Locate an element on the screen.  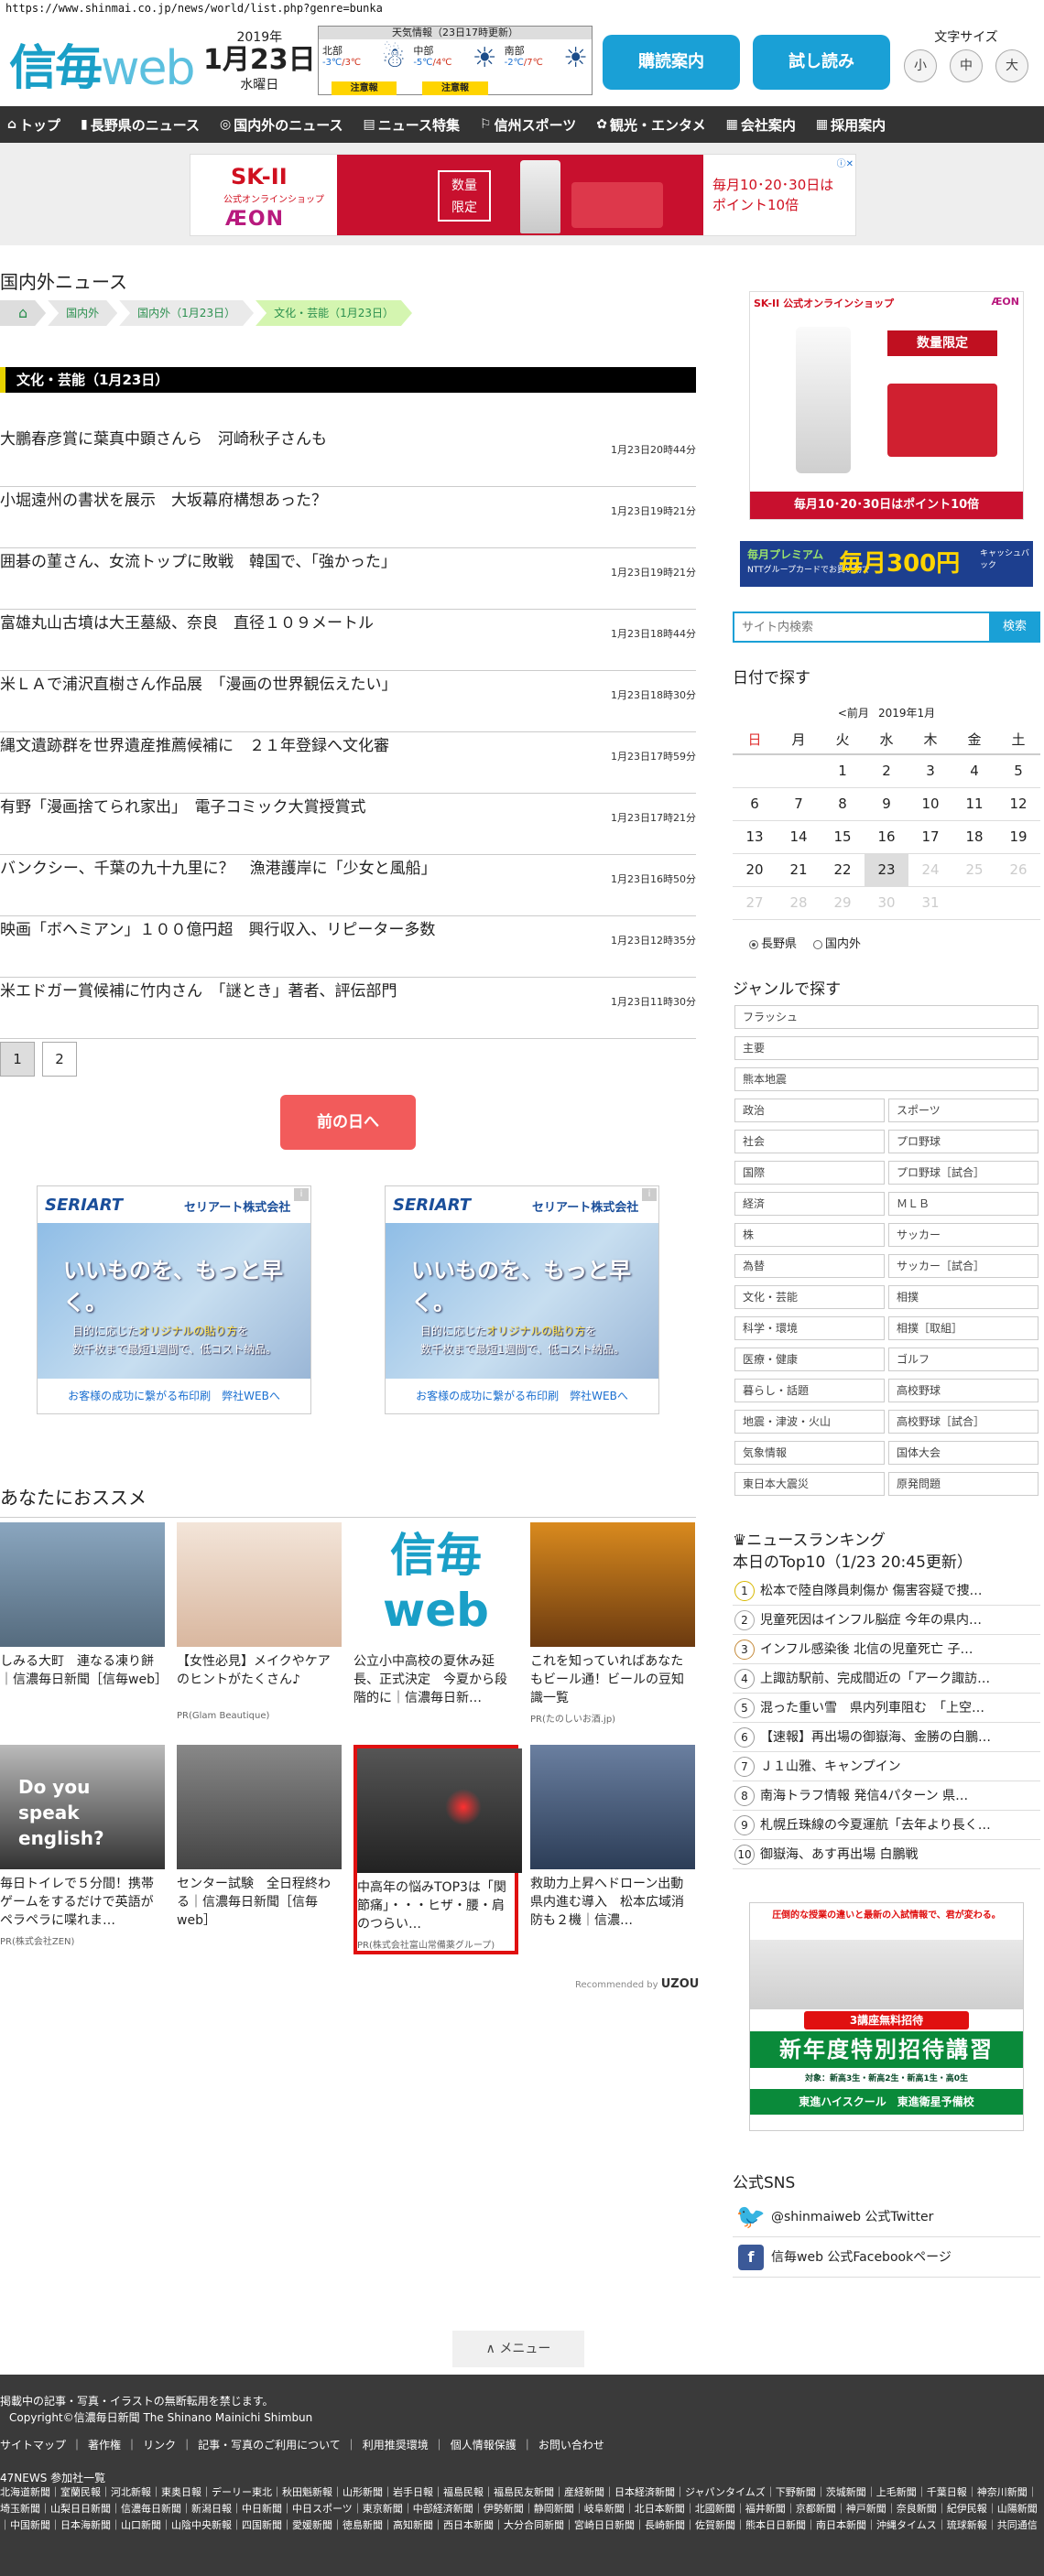
genre-item: 国際 is located at coordinates (809, 1173).